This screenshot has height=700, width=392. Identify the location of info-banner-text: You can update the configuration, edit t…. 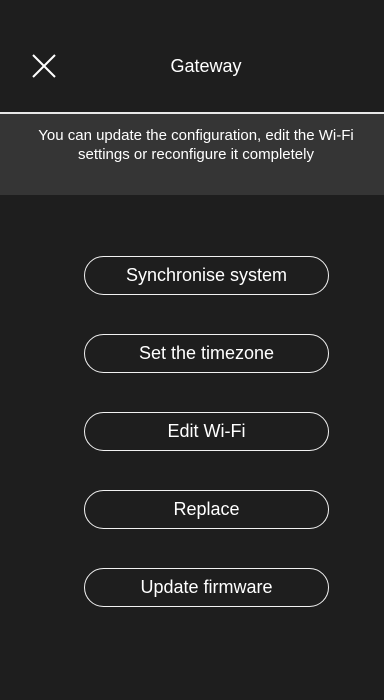
(196, 145).